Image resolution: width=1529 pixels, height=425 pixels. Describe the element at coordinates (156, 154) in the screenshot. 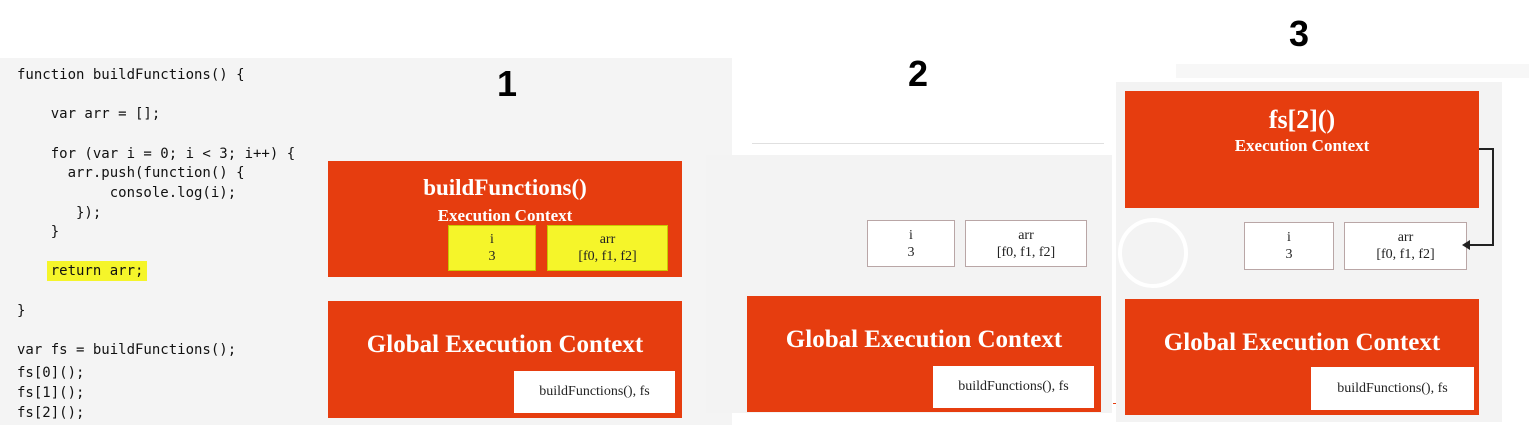

I see `code-line: for (var i = 0; i < 3; i++) {` at that location.